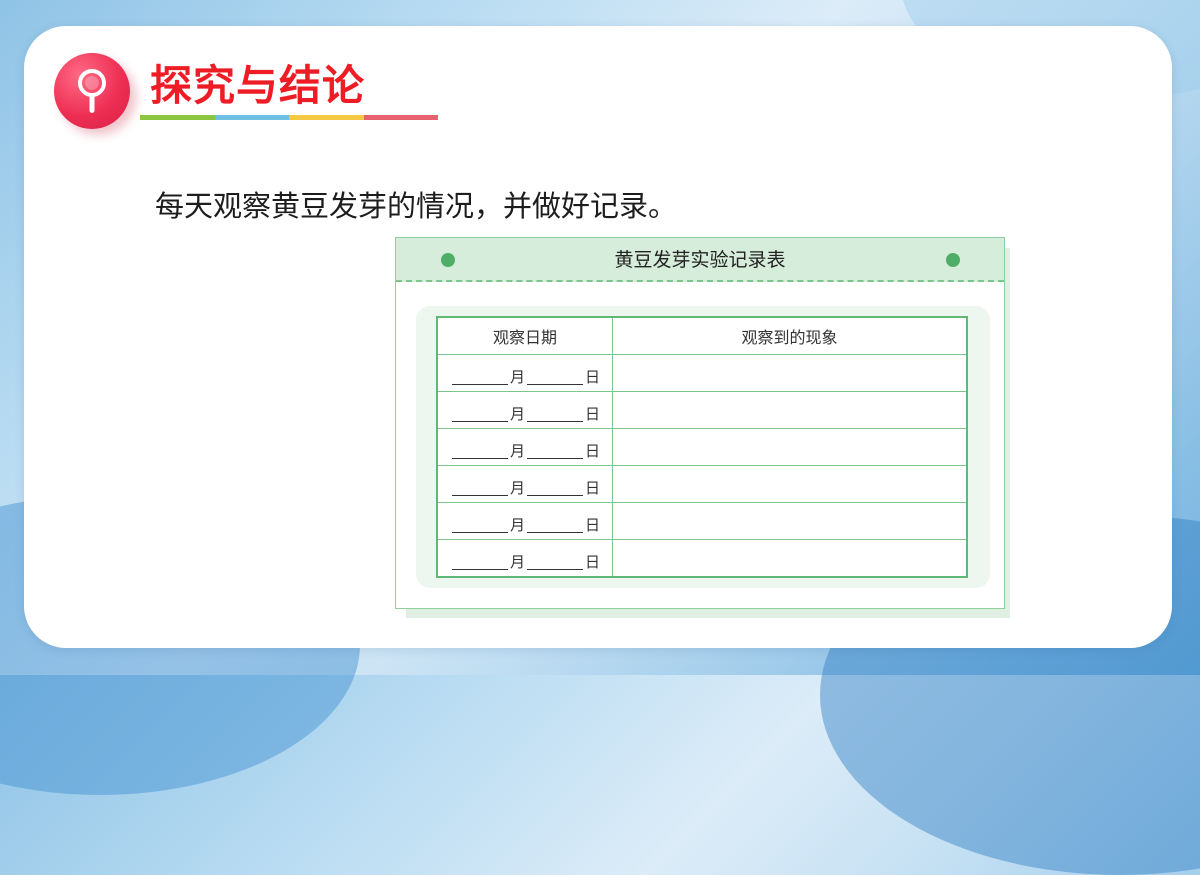 The image size is (1200, 875). What do you see at coordinates (524, 335) in the screenshot?
I see `column-header-date: 观察日期` at bounding box center [524, 335].